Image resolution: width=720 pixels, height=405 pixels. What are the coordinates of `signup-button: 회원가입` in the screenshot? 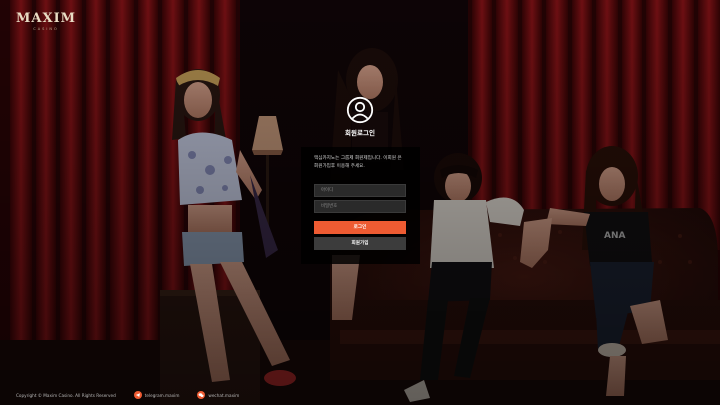 It's located at (360, 243).